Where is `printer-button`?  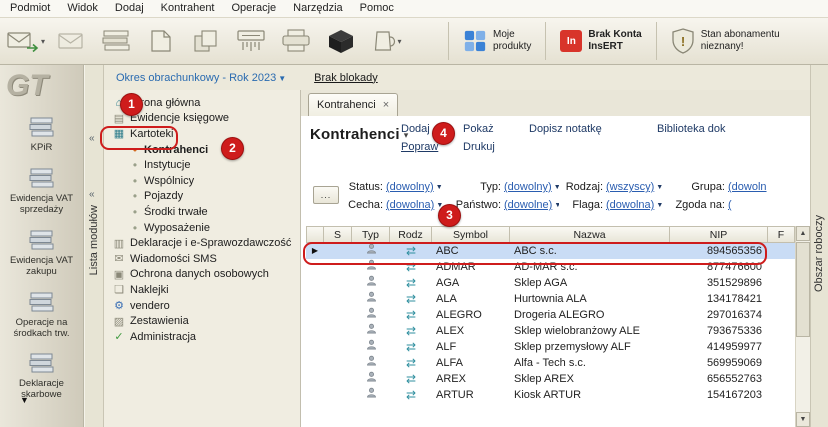 printer-button is located at coordinates (296, 41).